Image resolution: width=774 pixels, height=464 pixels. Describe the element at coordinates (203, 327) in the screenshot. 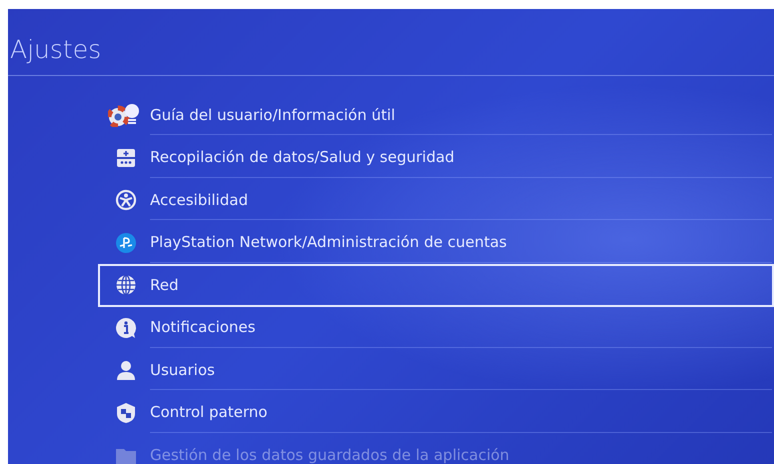

I see `menu-item-label: Notificaciones` at that location.